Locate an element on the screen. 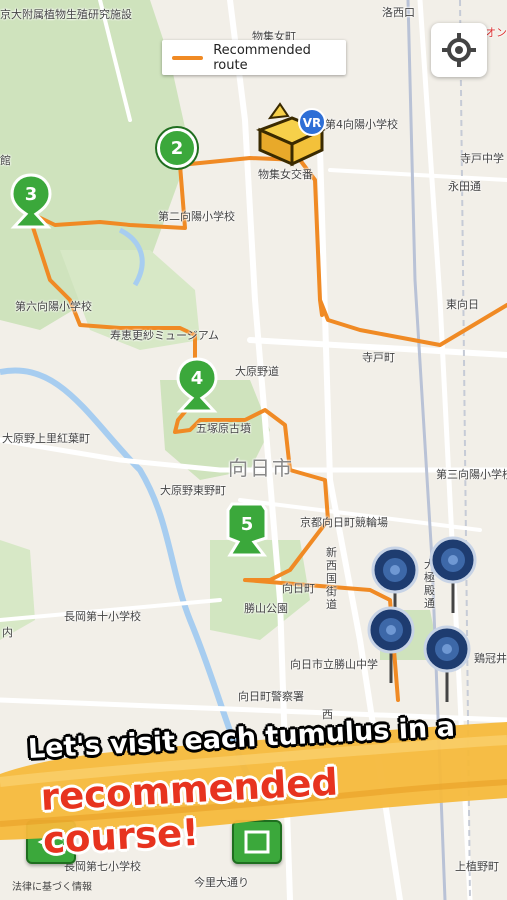  map-label: 第六向陽小学校 is located at coordinates (53, 306).